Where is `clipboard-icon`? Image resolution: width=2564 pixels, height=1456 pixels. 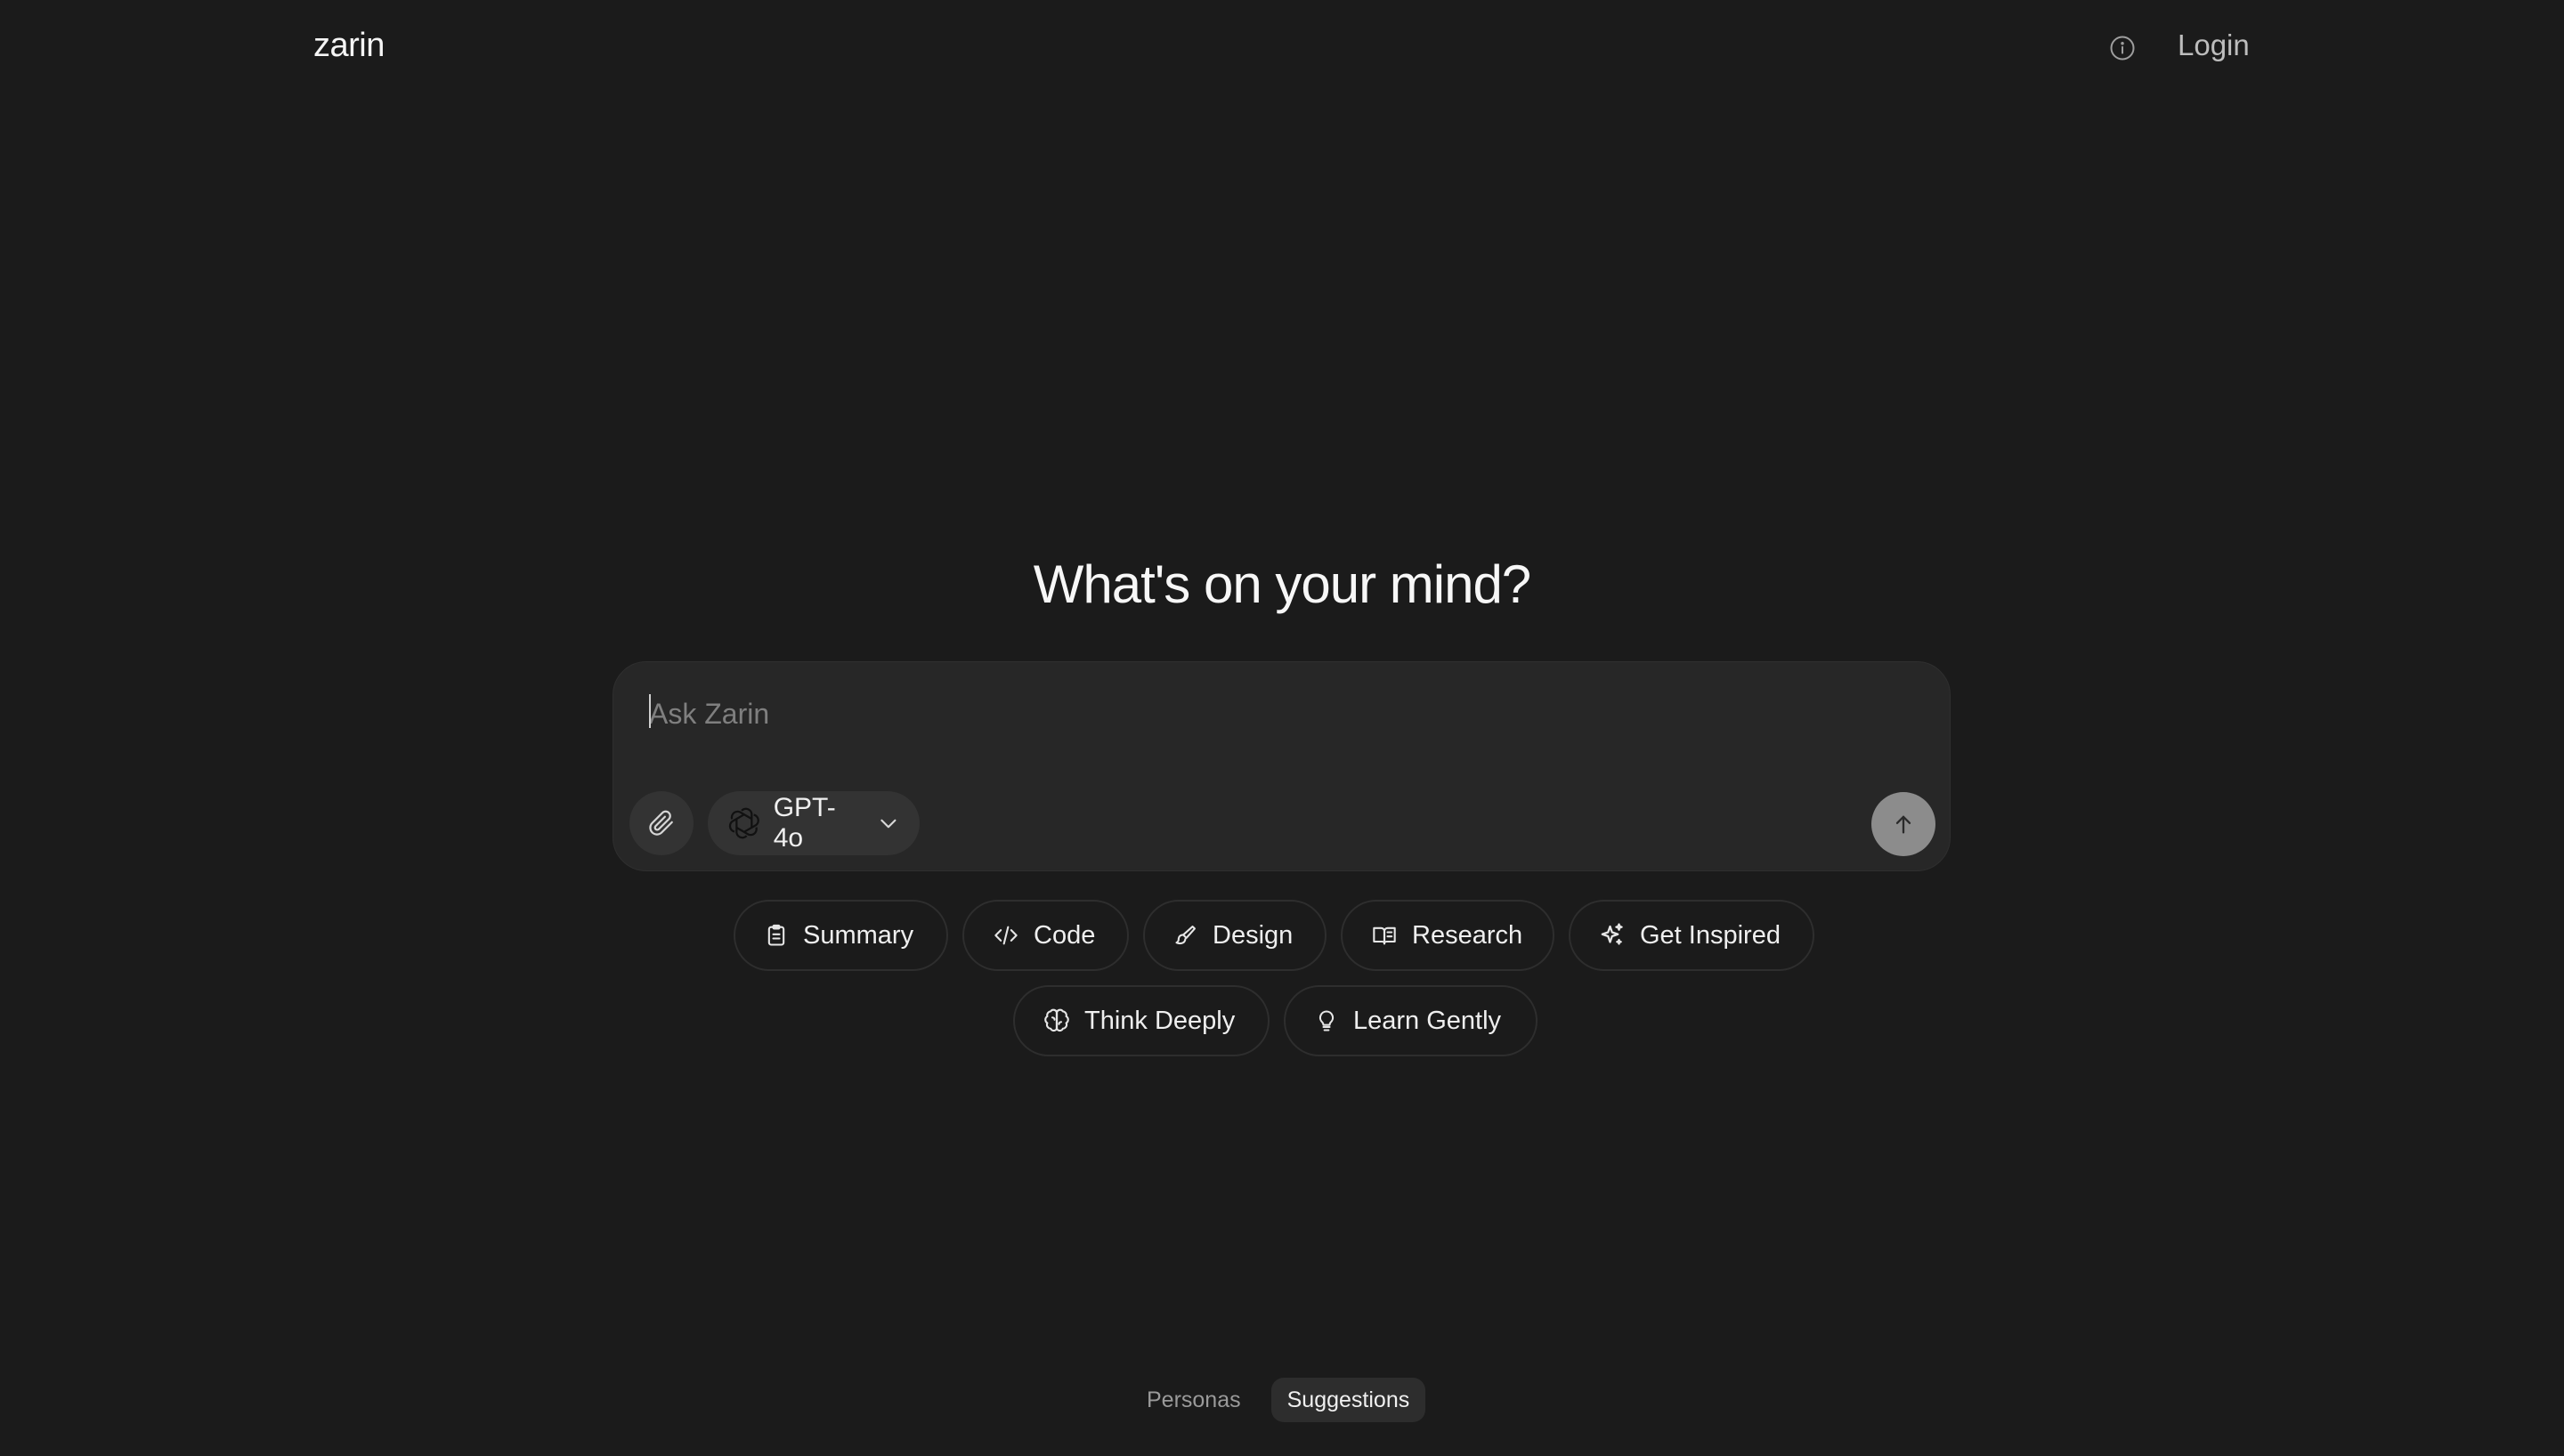 clipboard-icon is located at coordinates (776, 935).